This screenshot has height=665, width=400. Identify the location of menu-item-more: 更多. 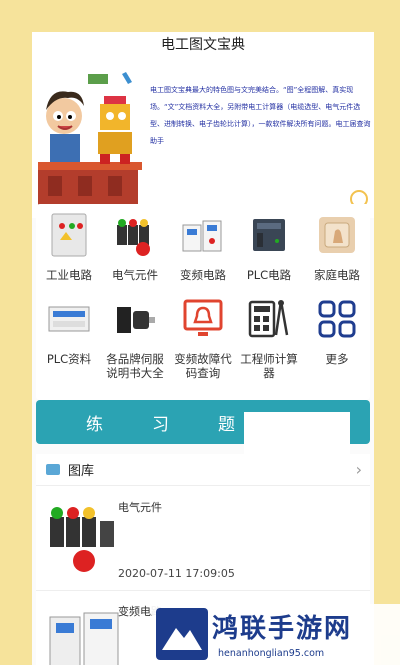
(337, 331).